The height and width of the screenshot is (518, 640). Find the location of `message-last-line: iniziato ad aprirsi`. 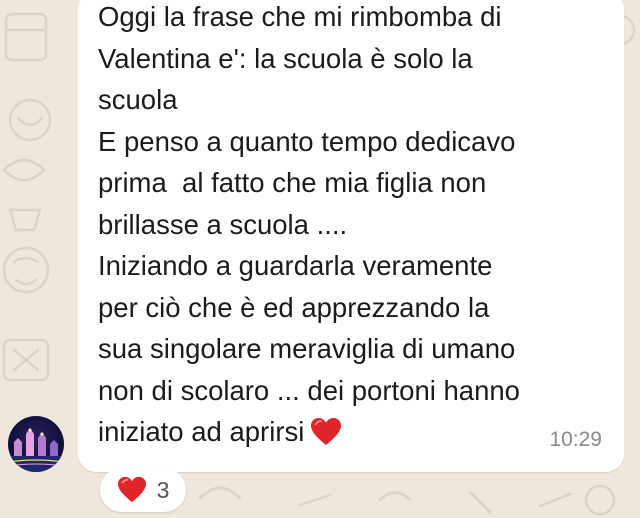

message-last-line: iniziato ad aprirsi is located at coordinates (353, 432).